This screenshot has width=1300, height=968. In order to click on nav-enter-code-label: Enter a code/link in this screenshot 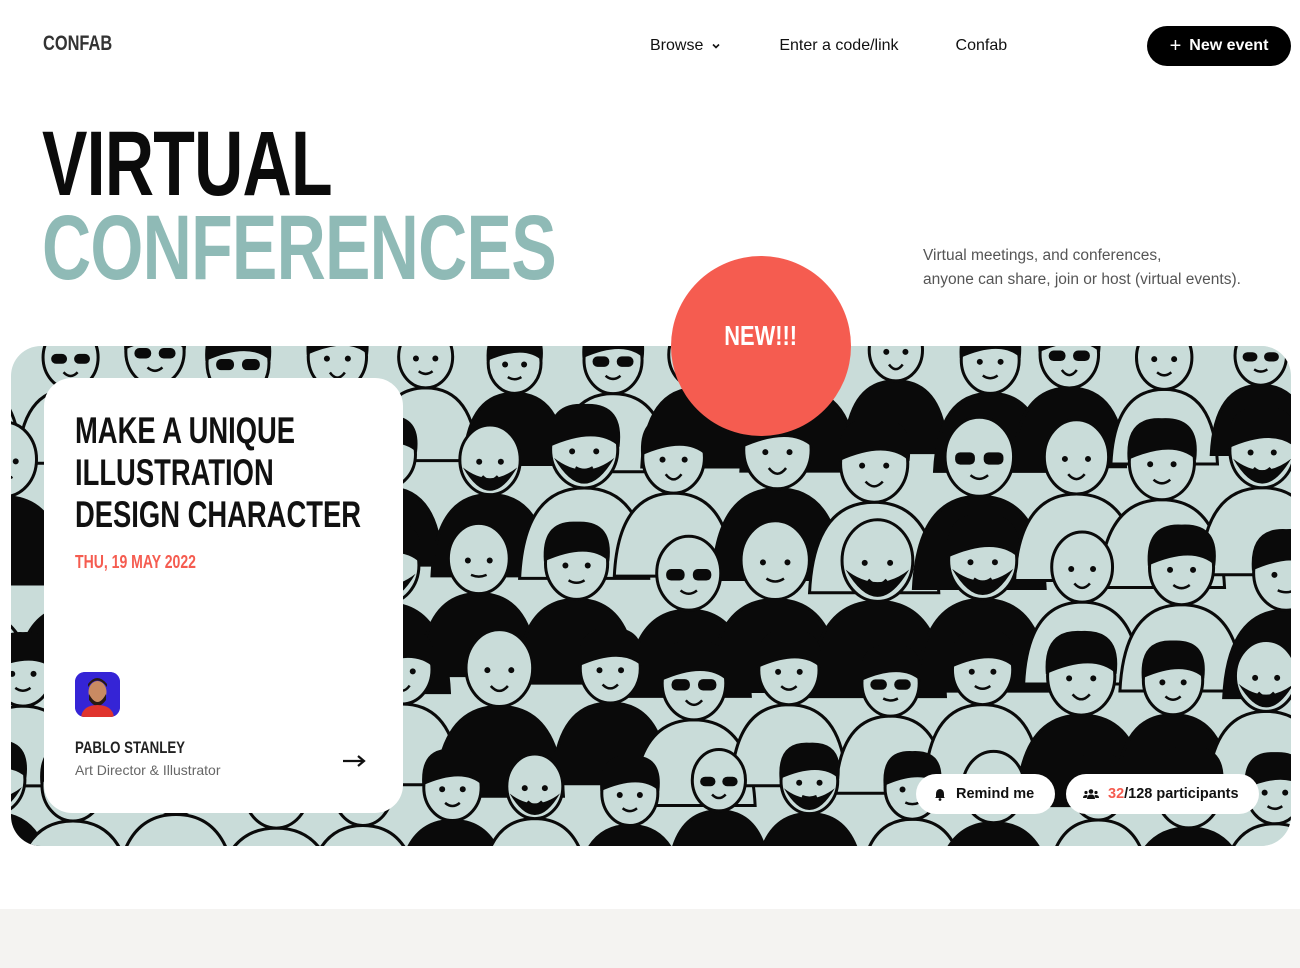, I will do `click(839, 45)`.